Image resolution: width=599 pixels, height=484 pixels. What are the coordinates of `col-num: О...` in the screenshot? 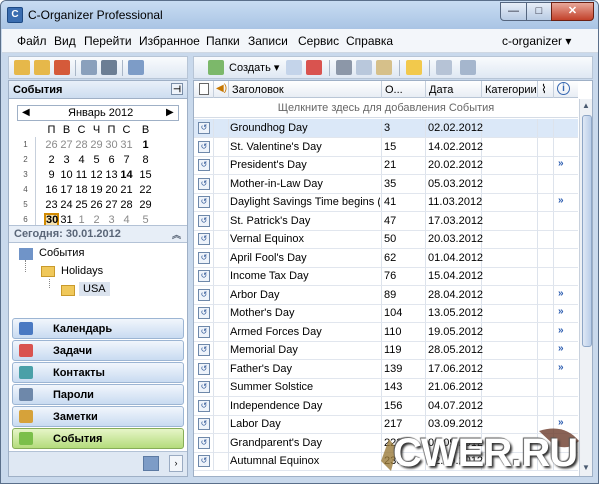 It's located at (394, 90).